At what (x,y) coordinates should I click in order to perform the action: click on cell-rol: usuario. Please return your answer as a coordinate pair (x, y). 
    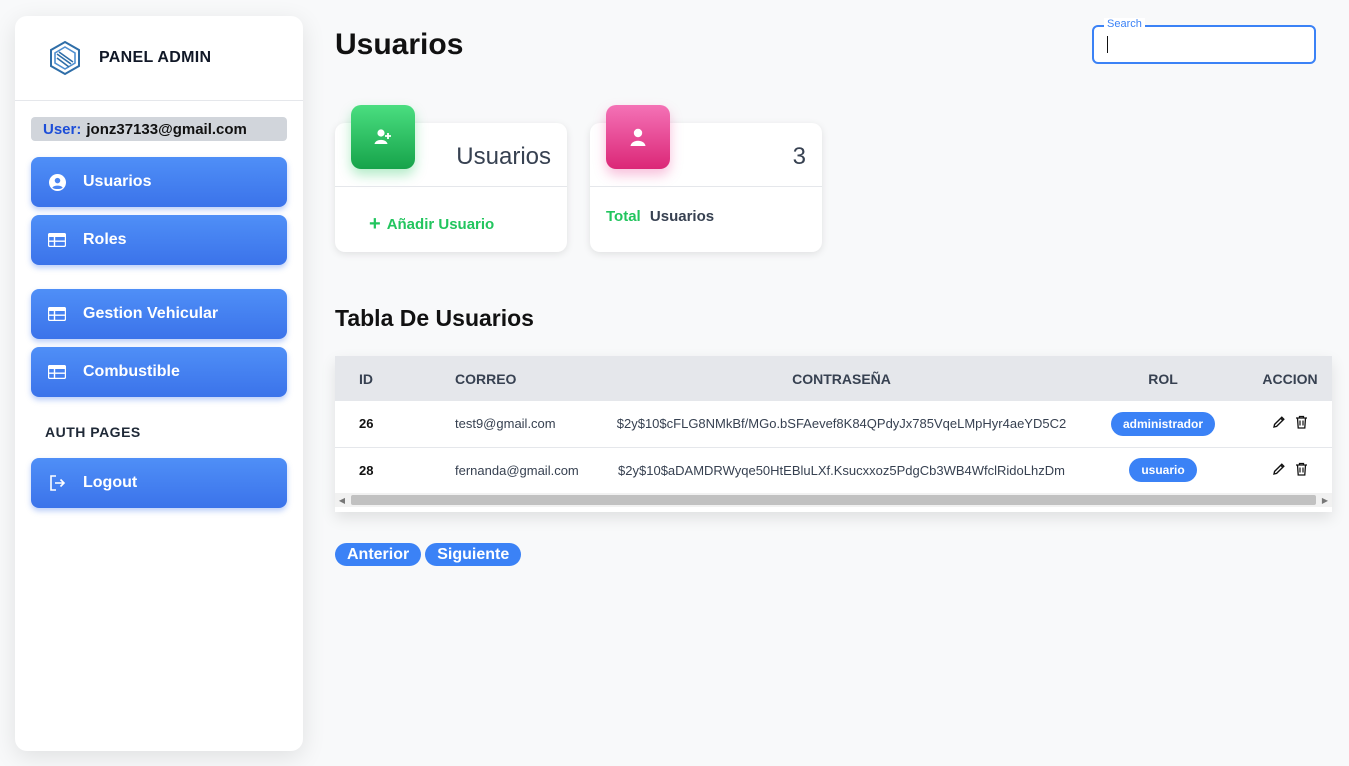
    Looking at the image, I should click on (1163, 470).